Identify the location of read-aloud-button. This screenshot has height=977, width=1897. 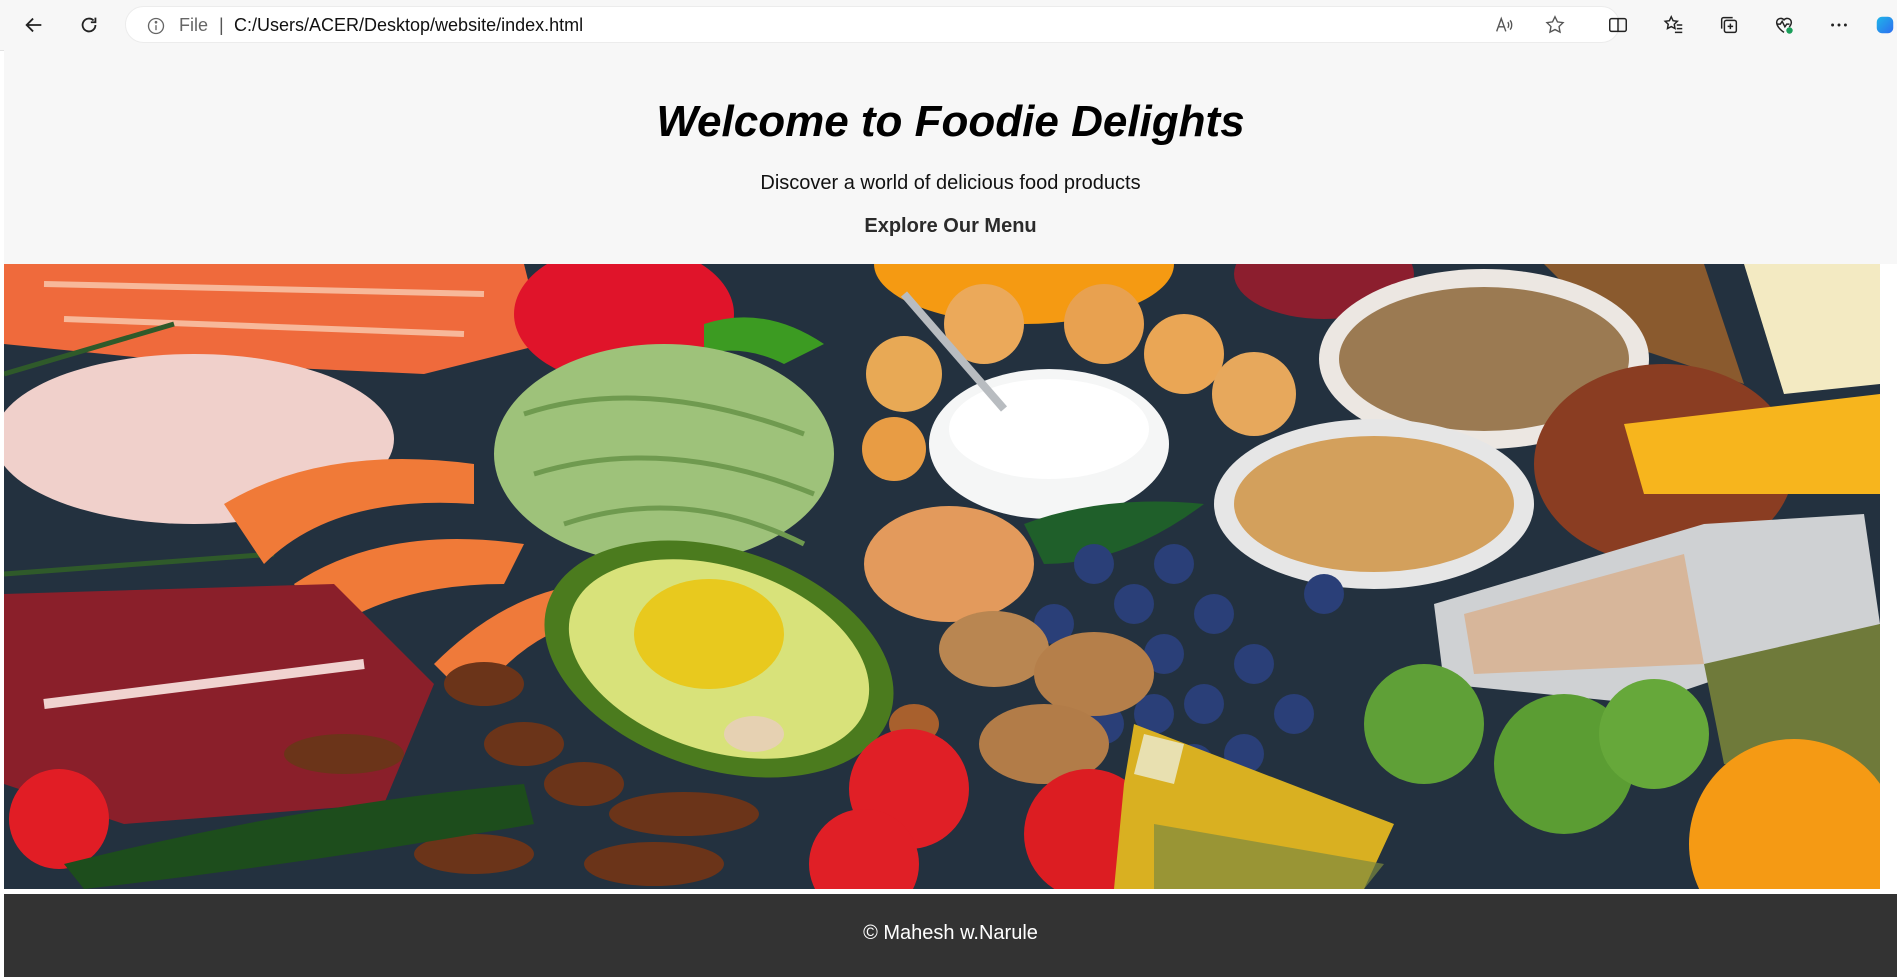
(1504, 25).